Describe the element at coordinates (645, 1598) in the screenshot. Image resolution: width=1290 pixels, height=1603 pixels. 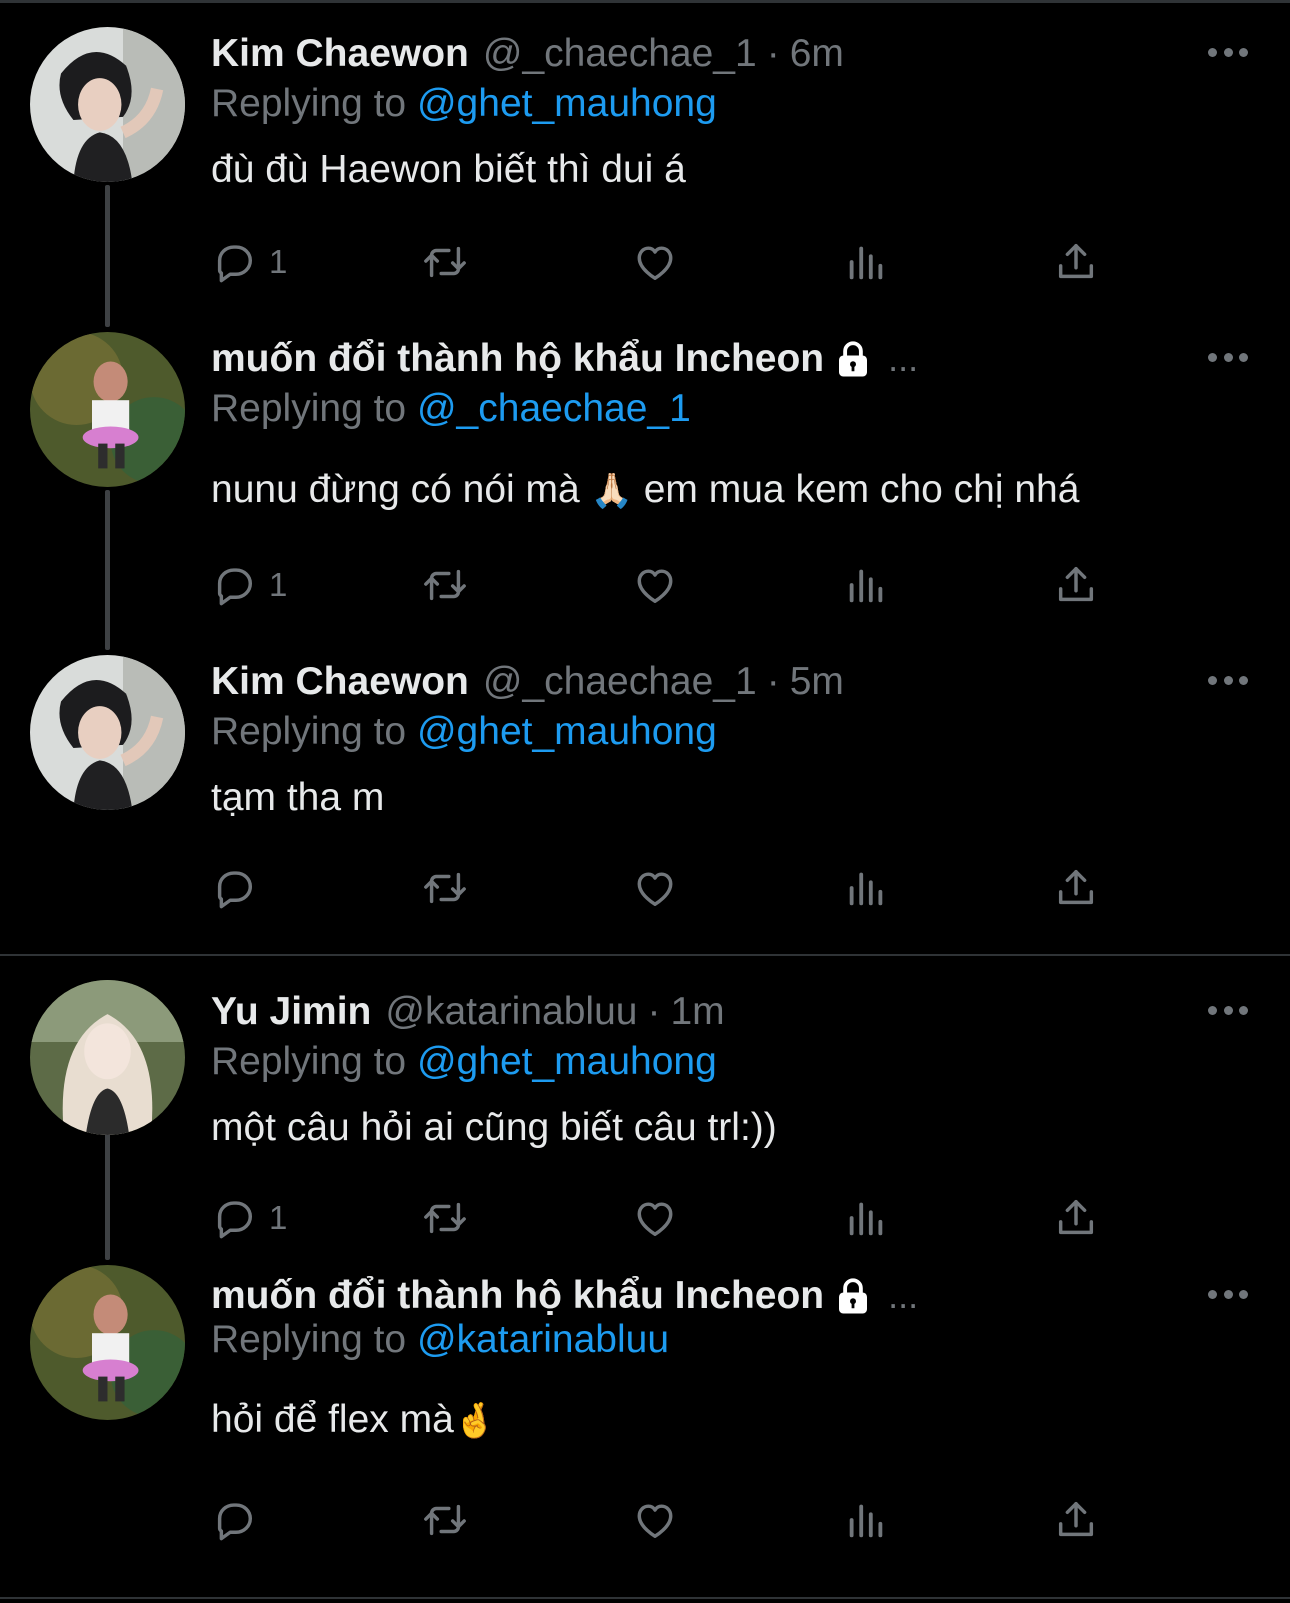
I see `bottom-border` at that location.